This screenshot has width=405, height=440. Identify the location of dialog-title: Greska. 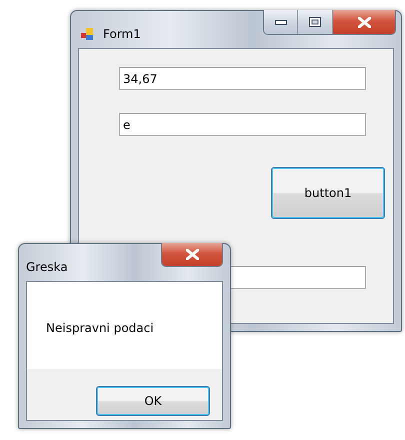
(47, 267).